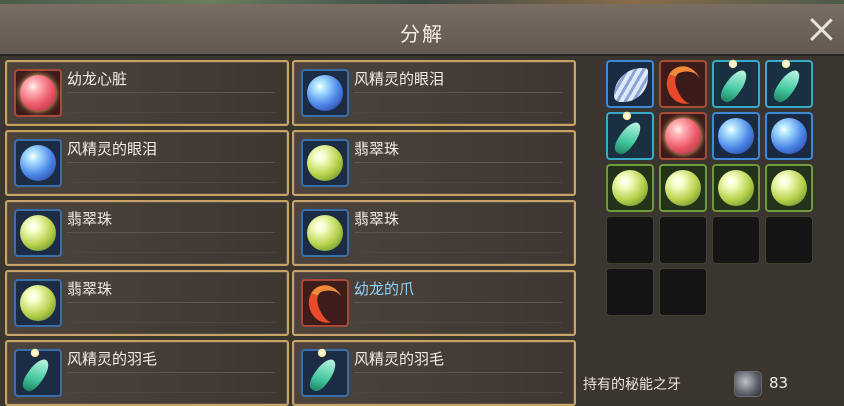  I want to click on item-card: 幼龙心脏, so click(147, 93).